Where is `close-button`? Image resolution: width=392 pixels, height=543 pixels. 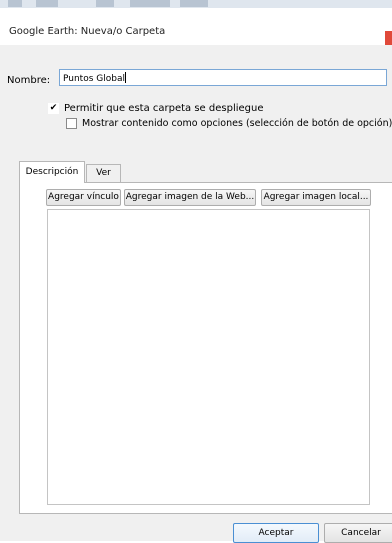
close-button is located at coordinates (388, 38).